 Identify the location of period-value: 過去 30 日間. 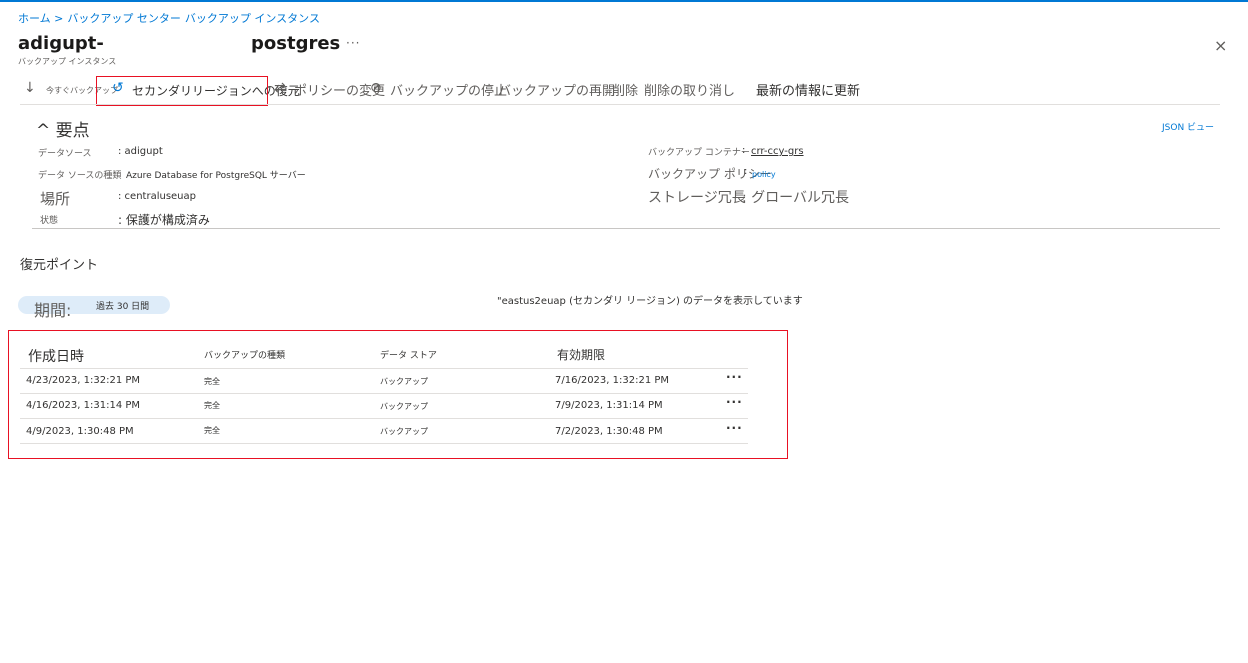
(123, 307).